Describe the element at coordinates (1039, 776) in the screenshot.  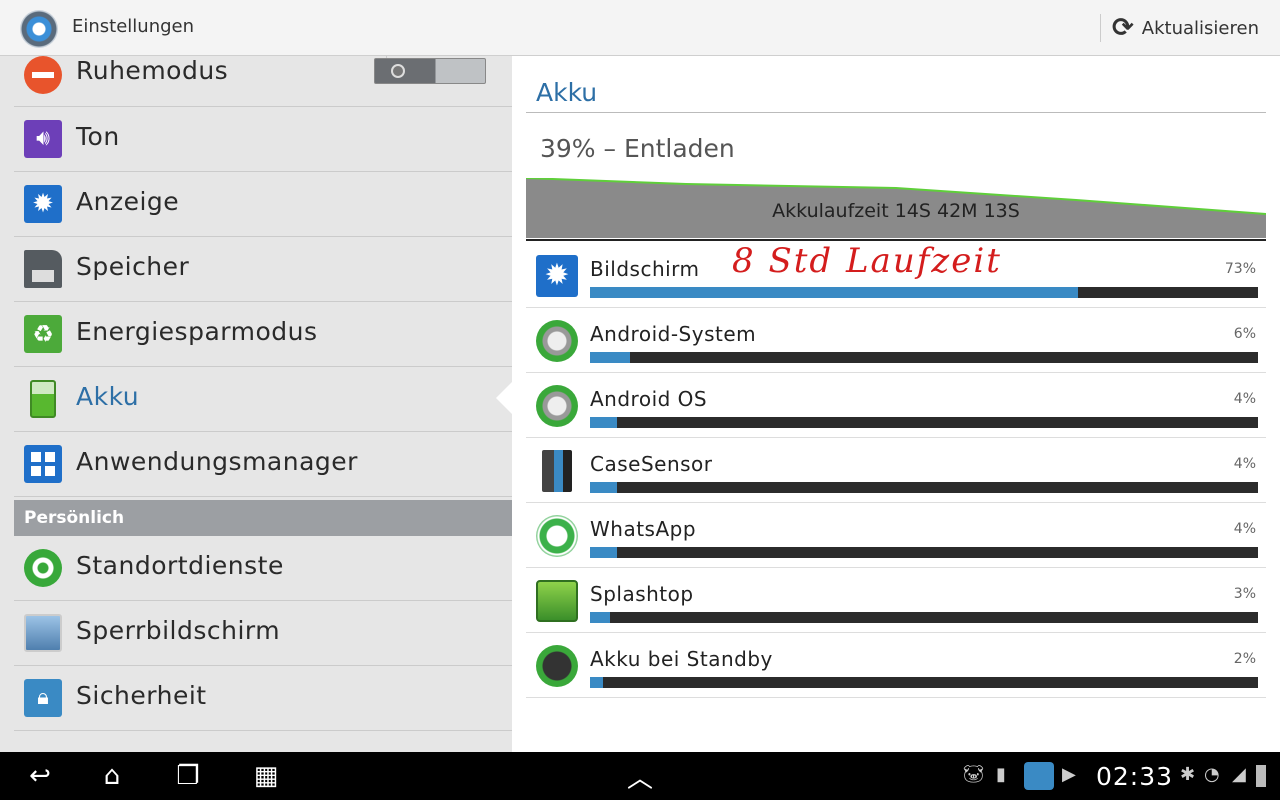
I see `notification-app-icon` at that location.